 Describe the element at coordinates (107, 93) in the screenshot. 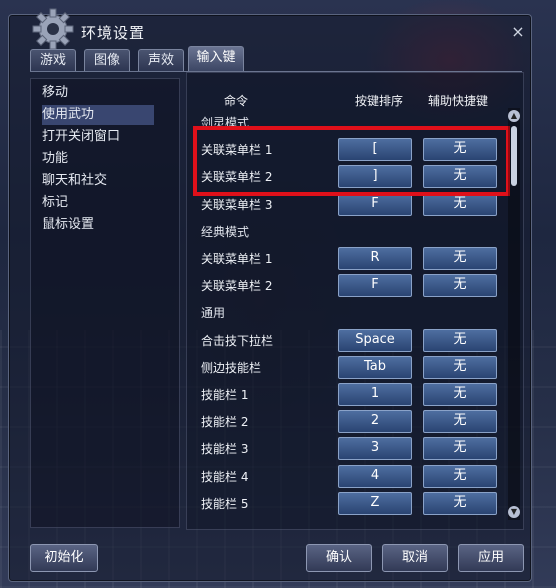

I see `category-move: 移动` at that location.